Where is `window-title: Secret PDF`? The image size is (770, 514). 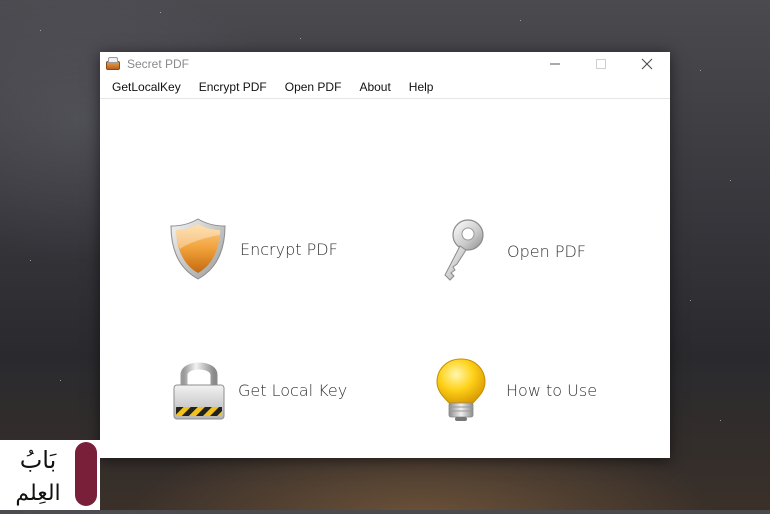 window-title: Secret PDF is located at coordinates (158, 64).